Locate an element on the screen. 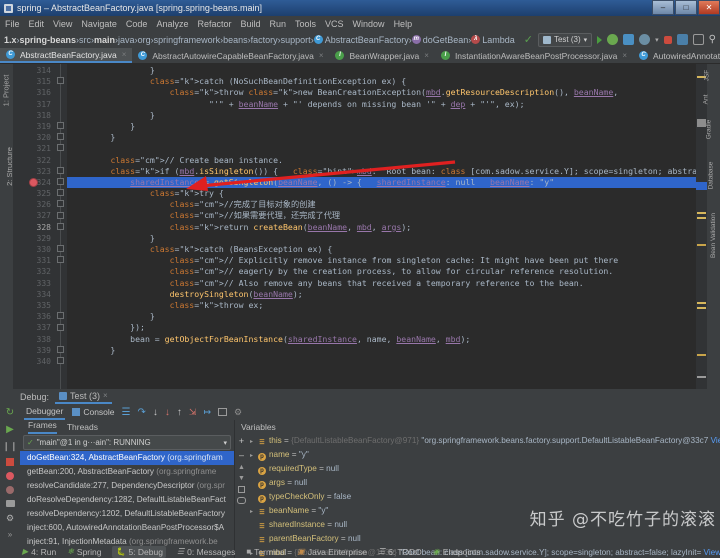 Image resolution: width=720 pixels, height=558 pixels. menu-edit: Edit is located at coordinates (37, 24).